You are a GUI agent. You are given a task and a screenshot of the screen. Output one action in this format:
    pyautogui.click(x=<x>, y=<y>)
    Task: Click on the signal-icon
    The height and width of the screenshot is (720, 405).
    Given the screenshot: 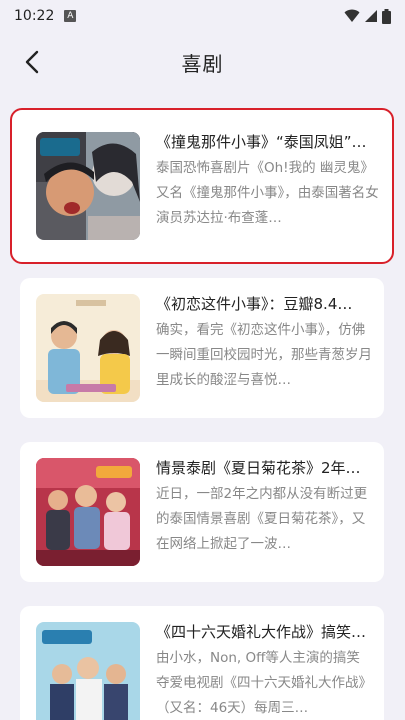 What is the action you would take?
    pyautogui.click(x=371, y=16)
    